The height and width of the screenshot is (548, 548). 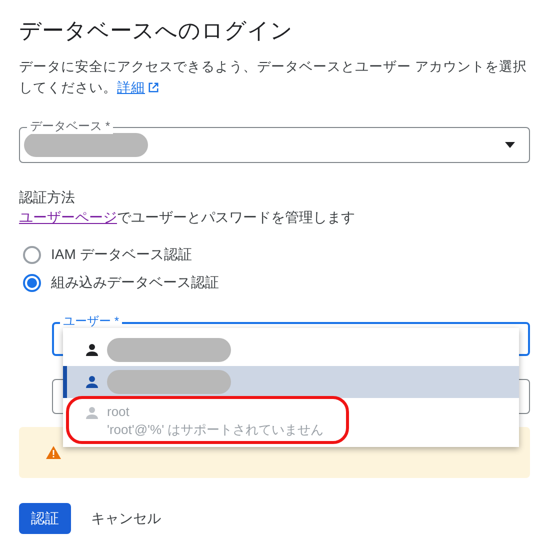 I want to click on field-label: データベース *, so click(x=70, y=126).